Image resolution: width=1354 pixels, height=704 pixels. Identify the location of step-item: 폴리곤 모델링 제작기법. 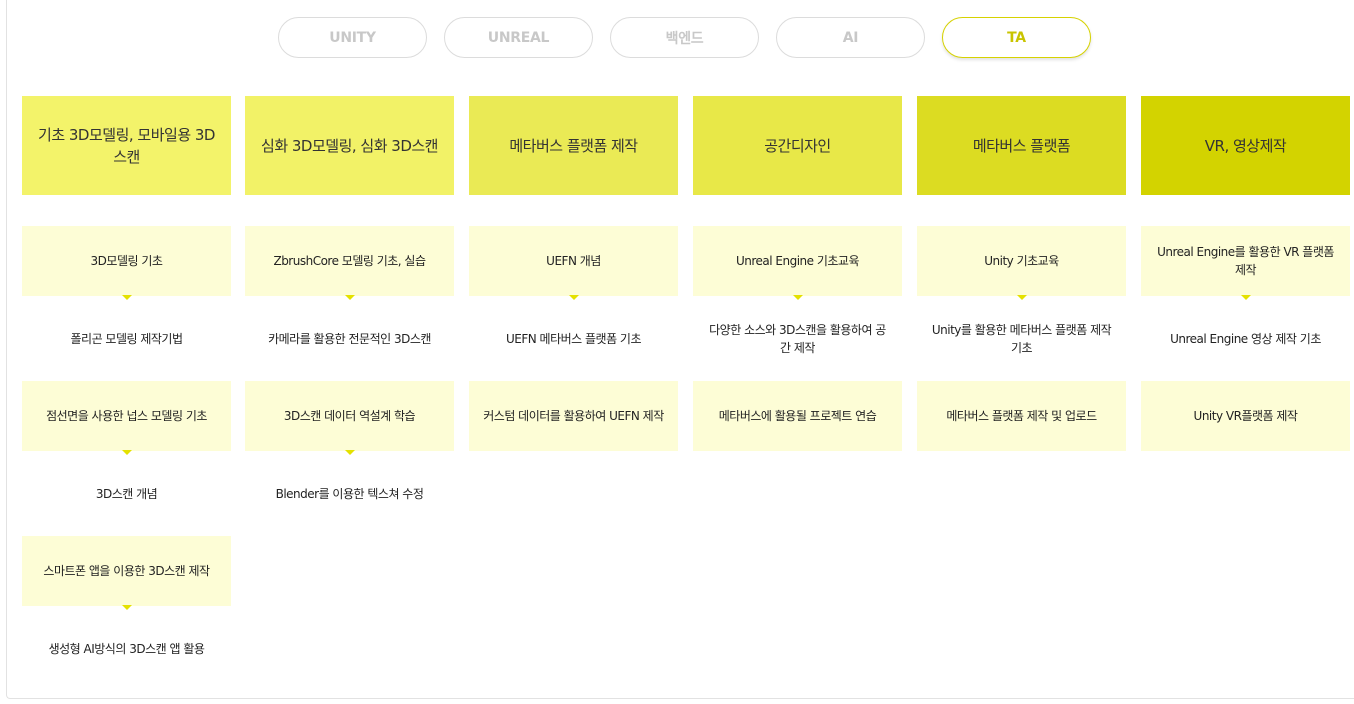
(126, 338).